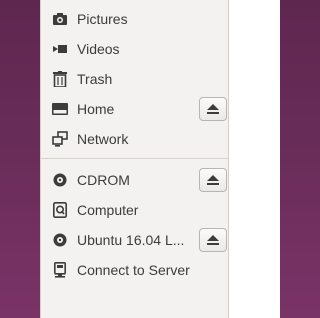 The image size is (320, 318). I want to click on section-divider, so click(135, 158).